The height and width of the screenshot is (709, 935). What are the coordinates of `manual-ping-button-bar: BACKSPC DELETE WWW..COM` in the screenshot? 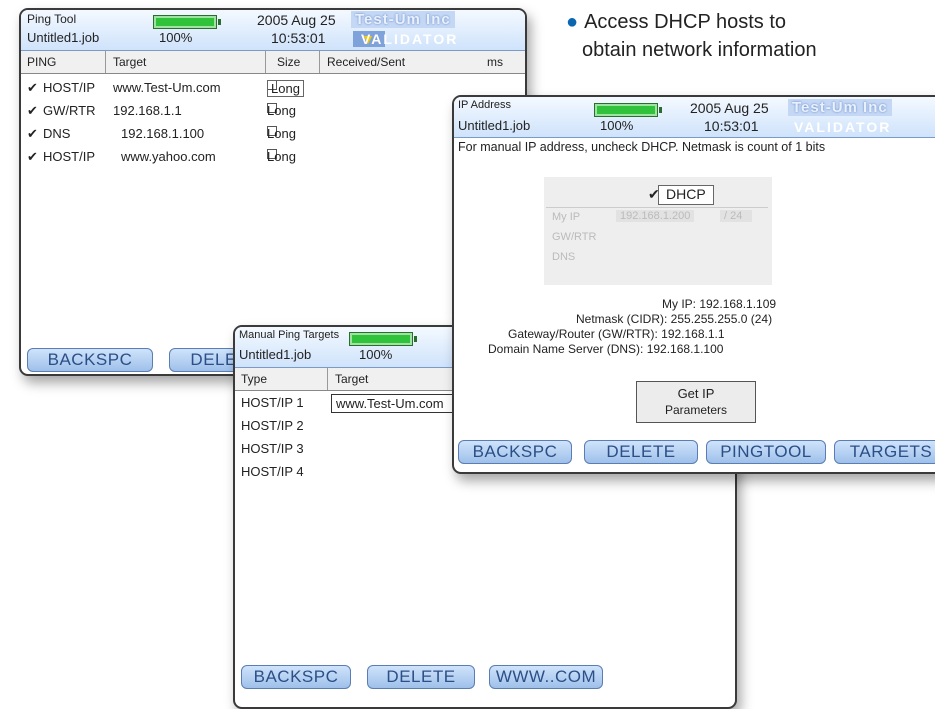 It's located at (485, 676).